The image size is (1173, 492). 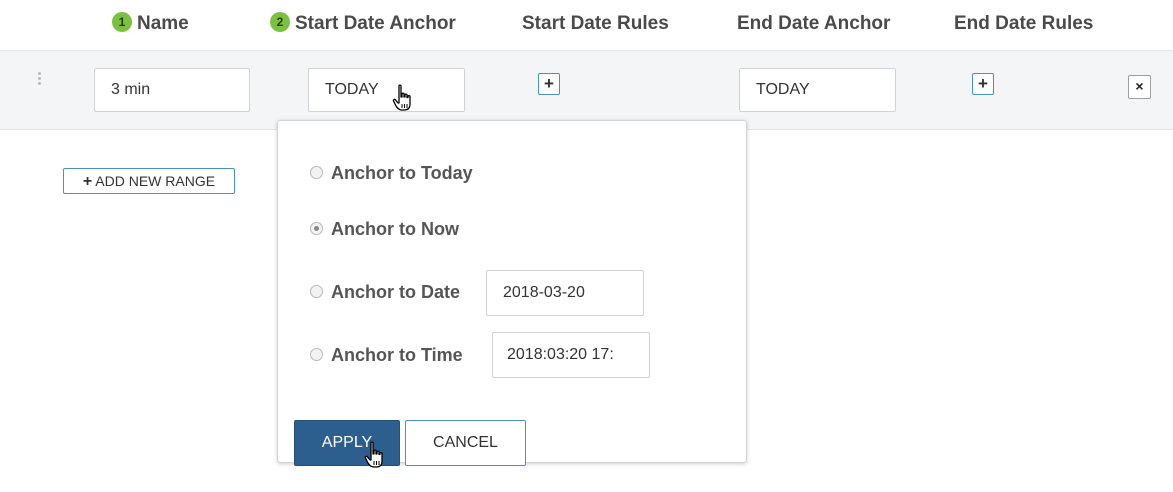 What do you see at coordinates (396, 292) in the screenshot?
I see `option-anchor-date-label: Anchor to Date` at bounding box center [396, 292].